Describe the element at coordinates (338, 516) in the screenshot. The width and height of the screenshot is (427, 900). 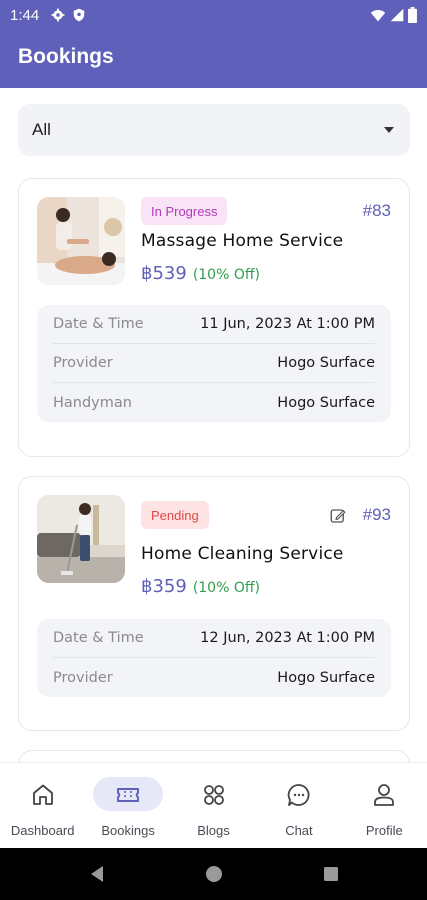
I see `edit-icon` at that location.